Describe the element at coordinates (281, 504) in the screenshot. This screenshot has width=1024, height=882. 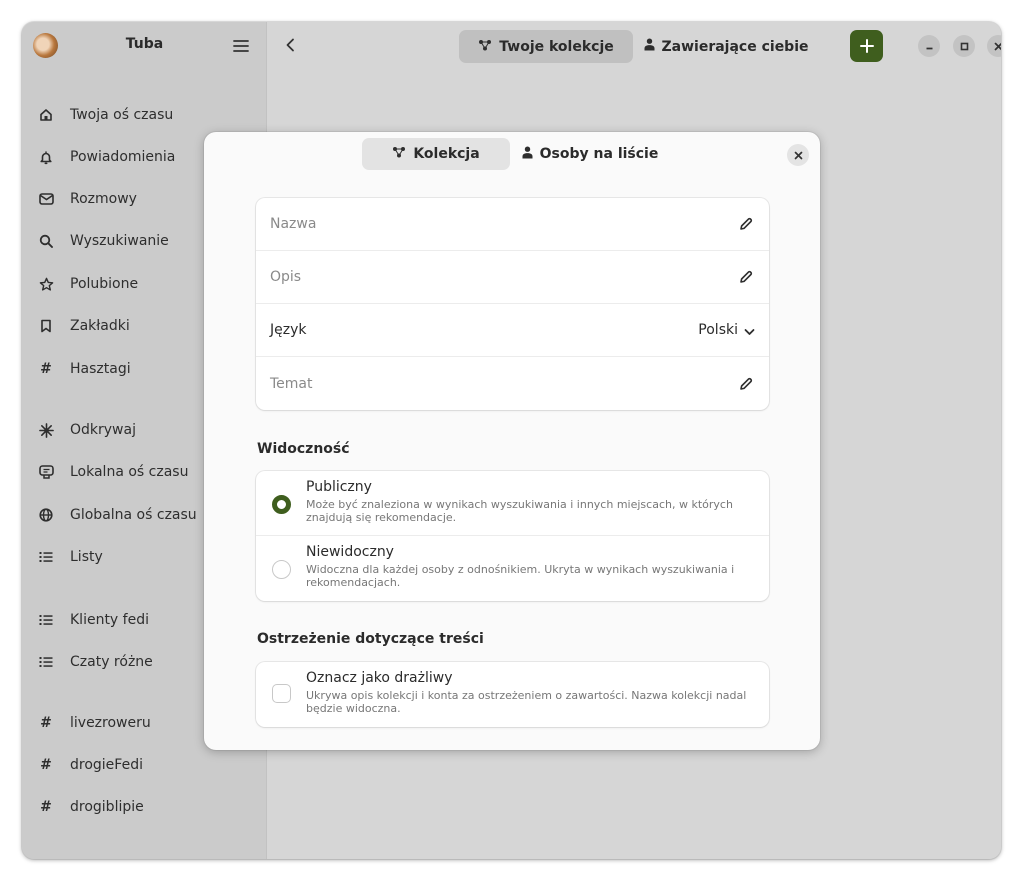
I see `radio-public` at that location.